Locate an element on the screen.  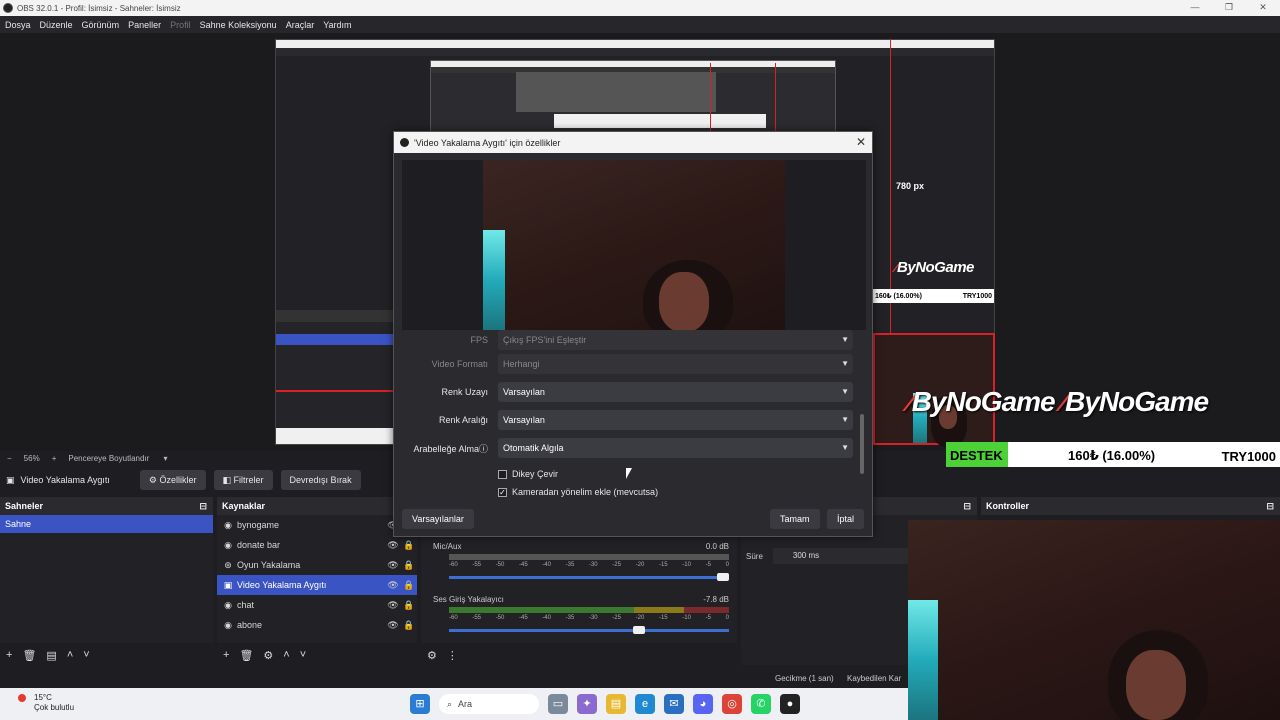
menu-araclar: Araçlar is located at coordinates (300, 25).